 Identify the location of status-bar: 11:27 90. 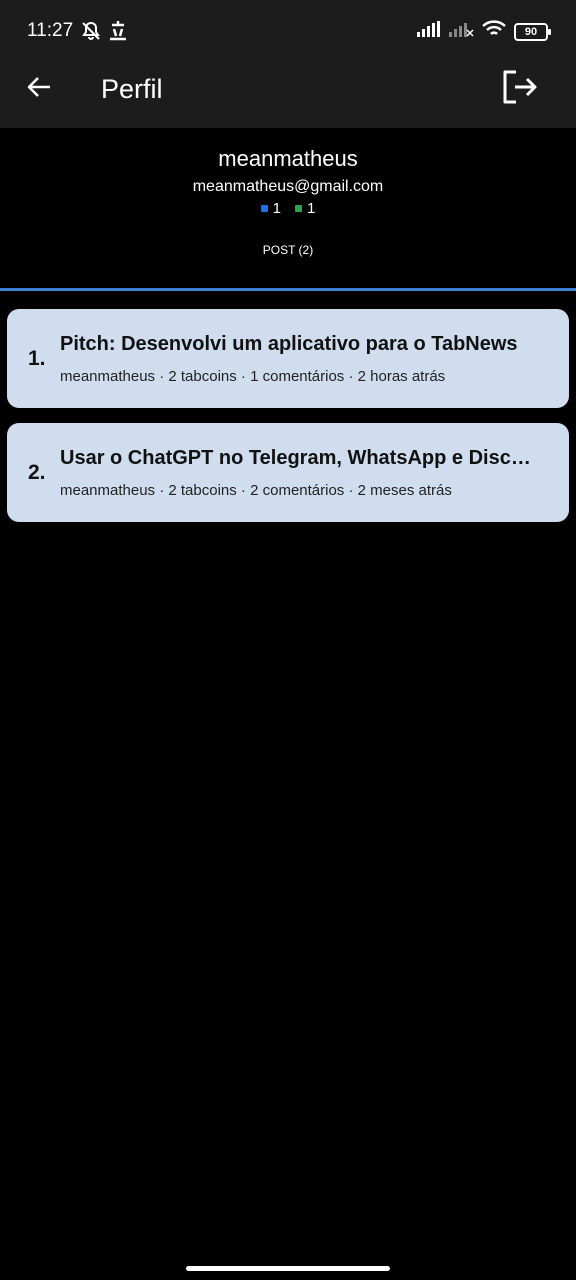
(288, 25).